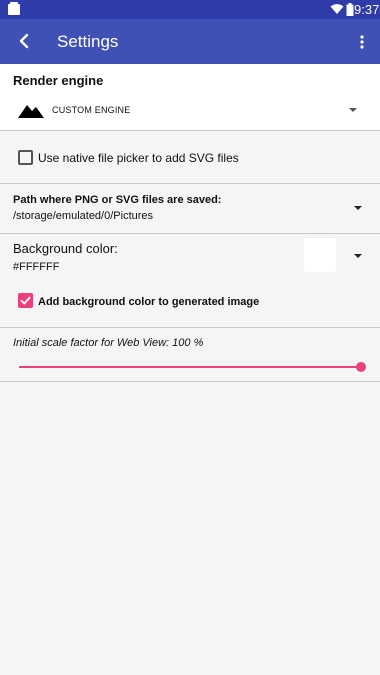 The width and height of the screenshot is (380, 675). Describe the element at coordinates (36, 267) in the screenshot. I see `background-color-value: #FFFFFF` at that location.